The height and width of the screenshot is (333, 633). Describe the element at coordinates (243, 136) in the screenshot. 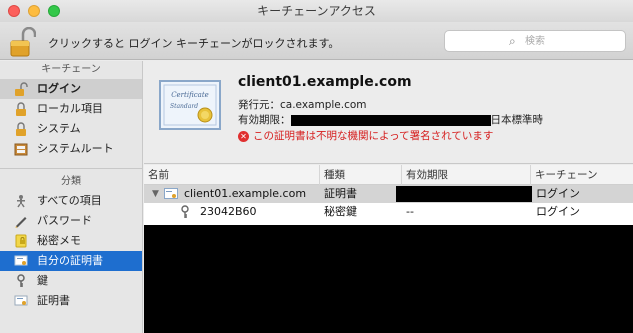

I see `error-icon: ✕` at that location.